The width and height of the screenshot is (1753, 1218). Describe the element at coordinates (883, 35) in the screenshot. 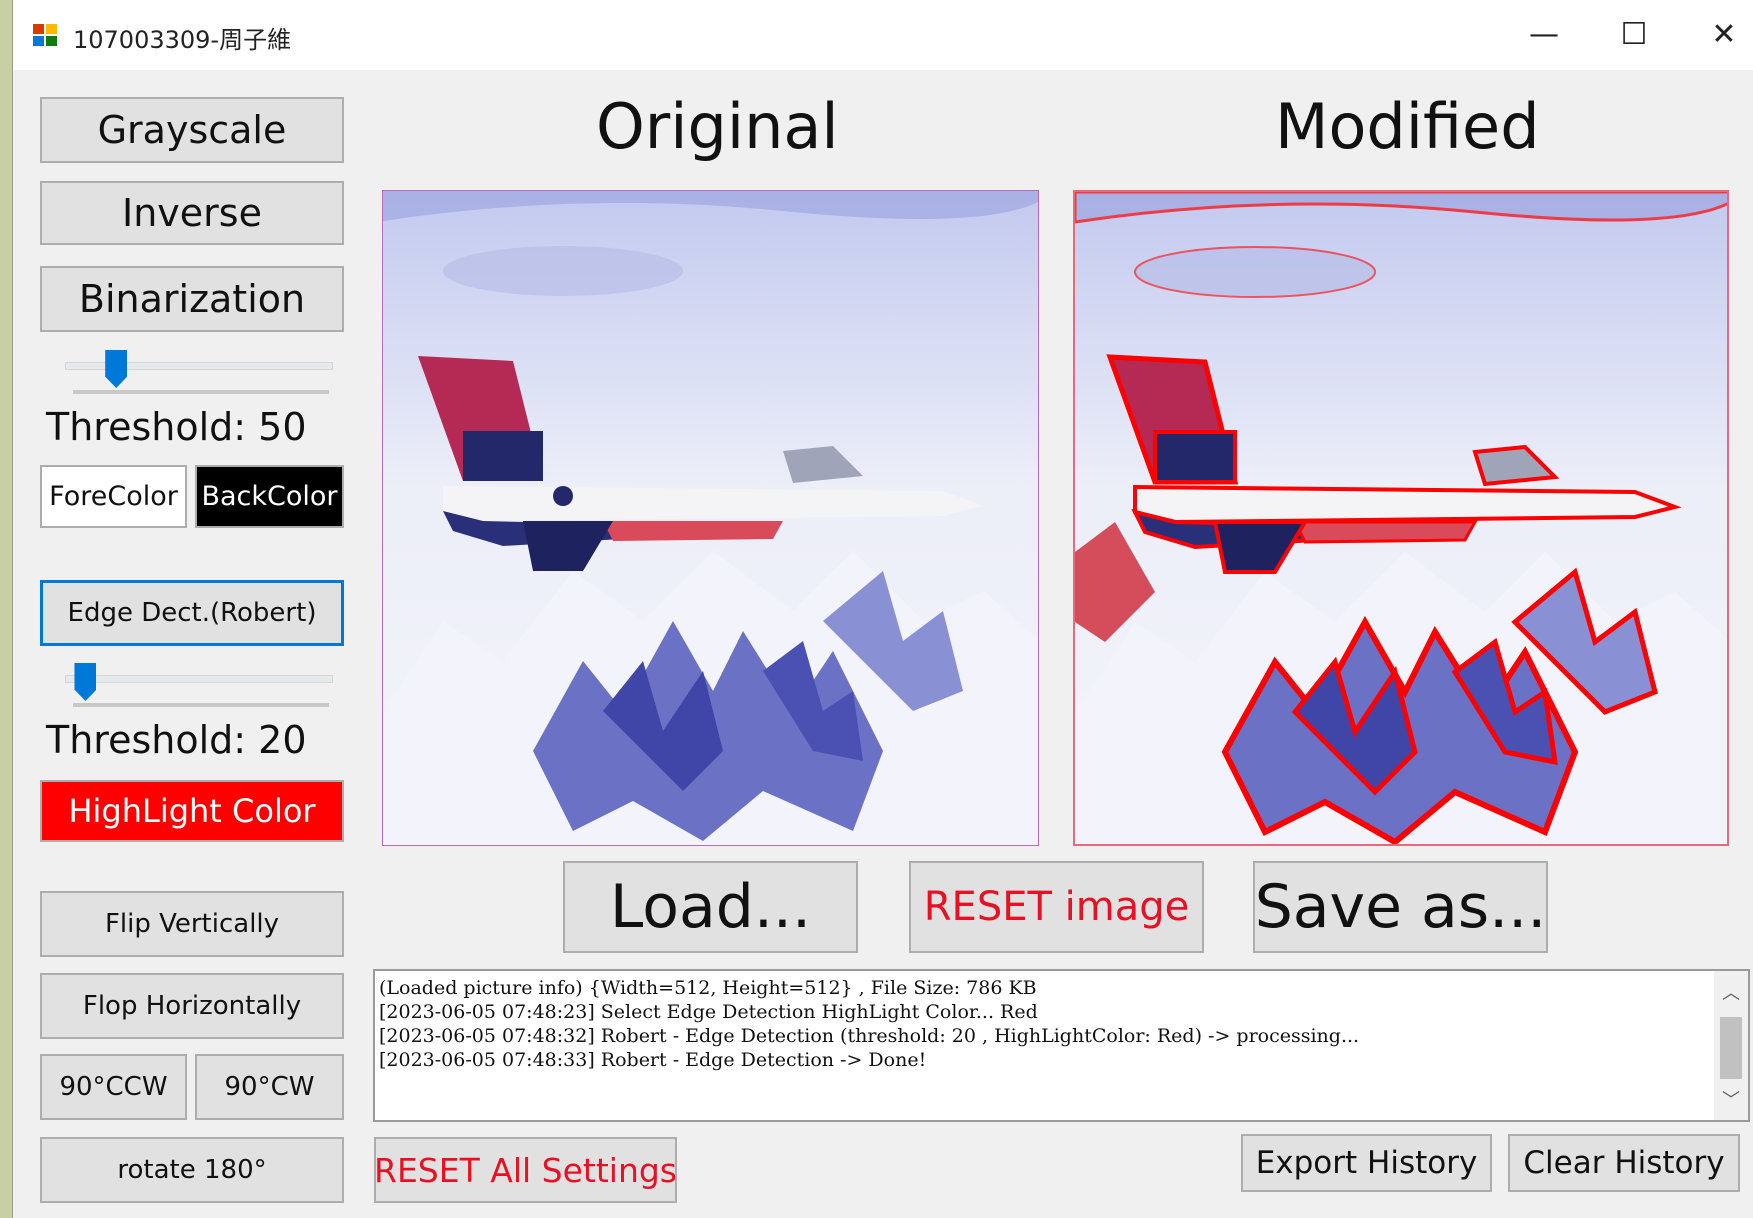

I see `title-bar: 107003309-周子維 — ☐ ✕` at that location.